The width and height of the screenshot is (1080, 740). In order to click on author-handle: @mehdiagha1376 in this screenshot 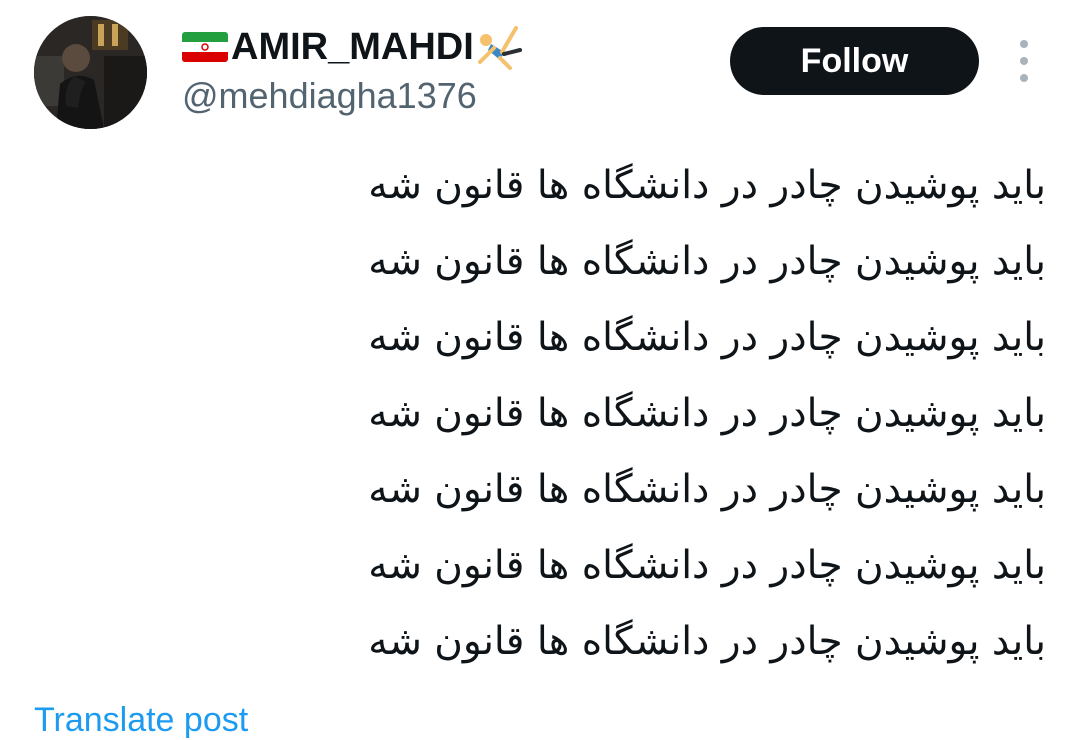, I will do `click(329, 96)`.